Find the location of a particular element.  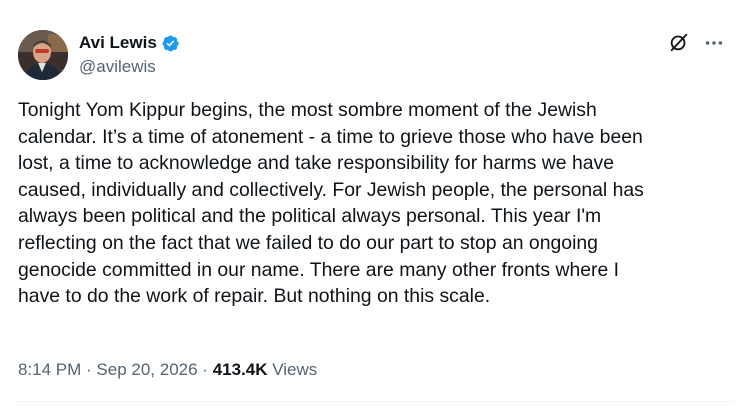

tweet-timestamp: 8:14 PM · Sep 20, 2026 is located at coordinates (108, 369).